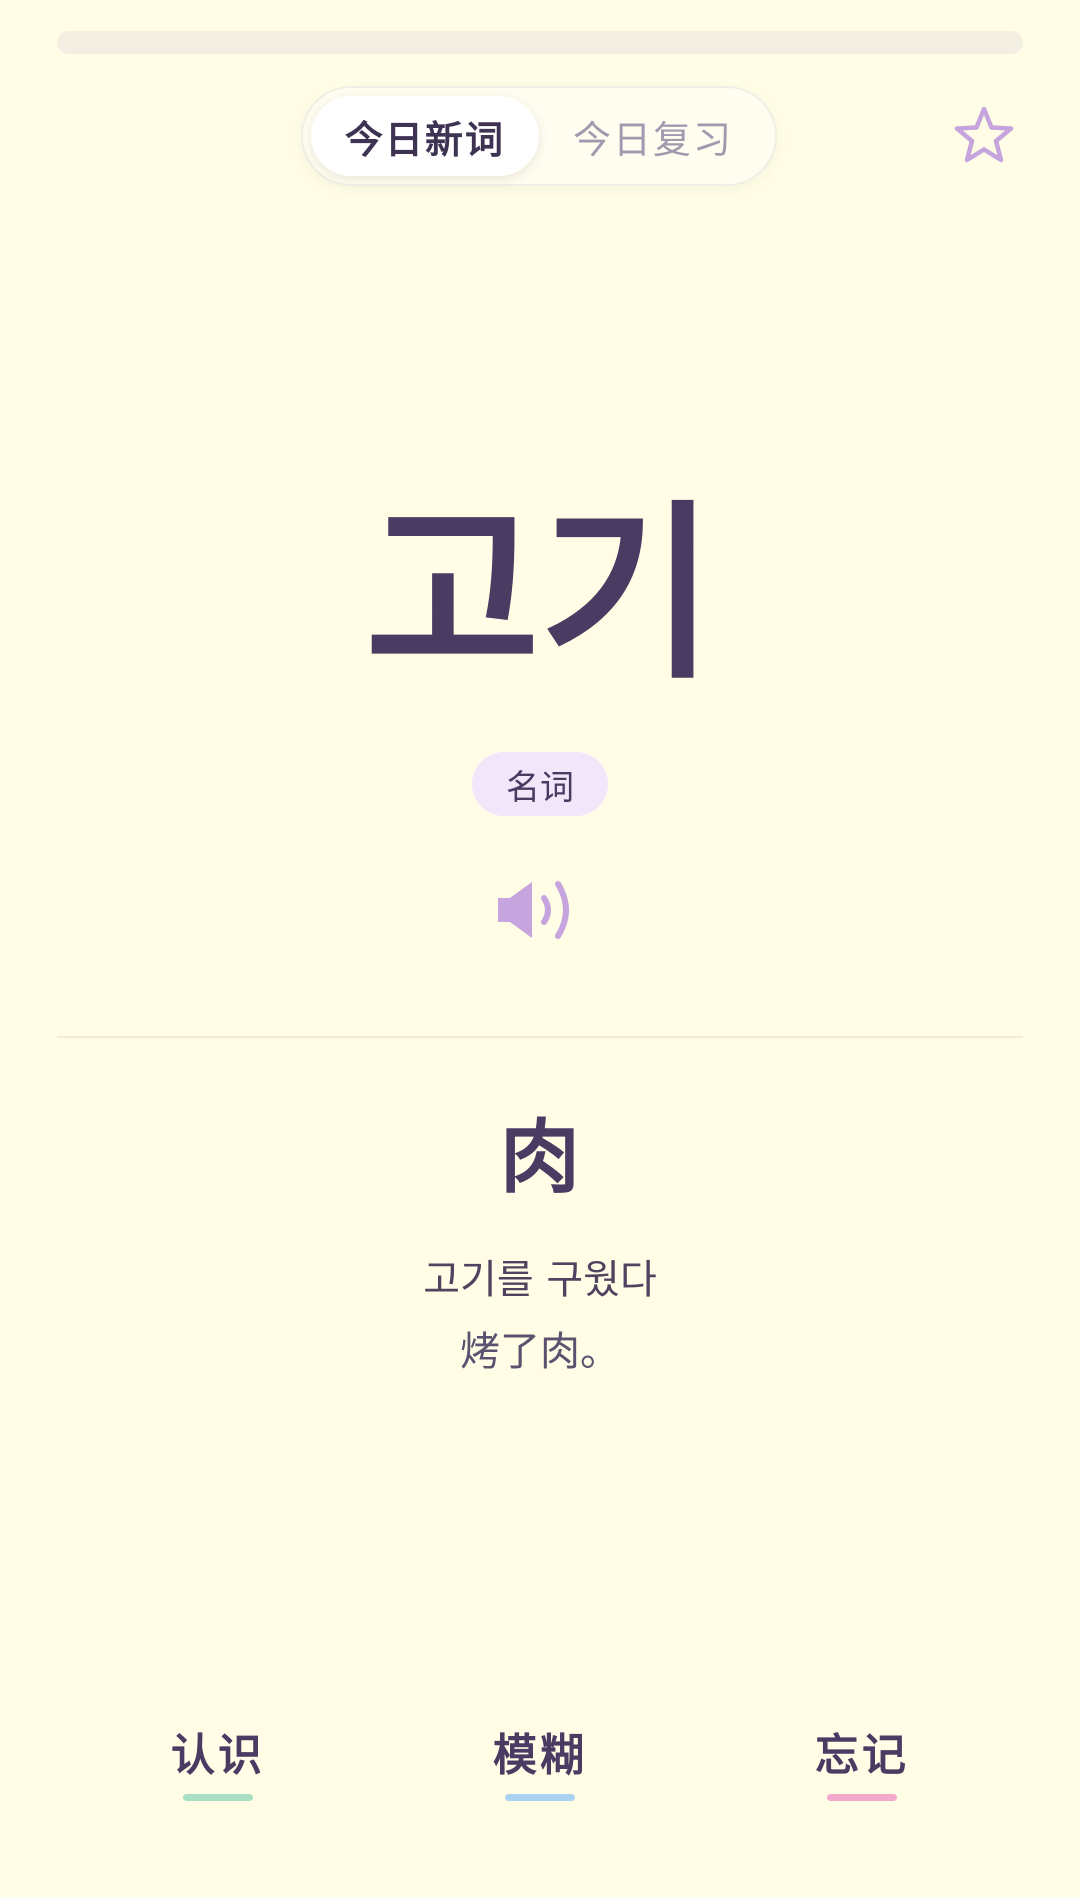 The image size is (1080, 1897). I want to click on know-indicator-bar, so click(218, 1797).